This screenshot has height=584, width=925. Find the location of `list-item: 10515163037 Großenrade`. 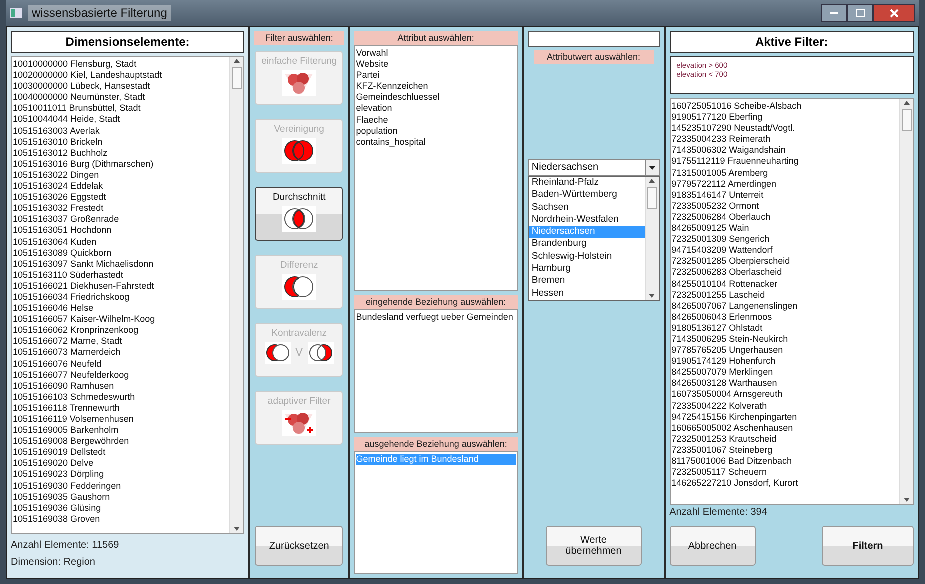

list-item: 10515163037 Großenrade is located at coordinates (120, 220).